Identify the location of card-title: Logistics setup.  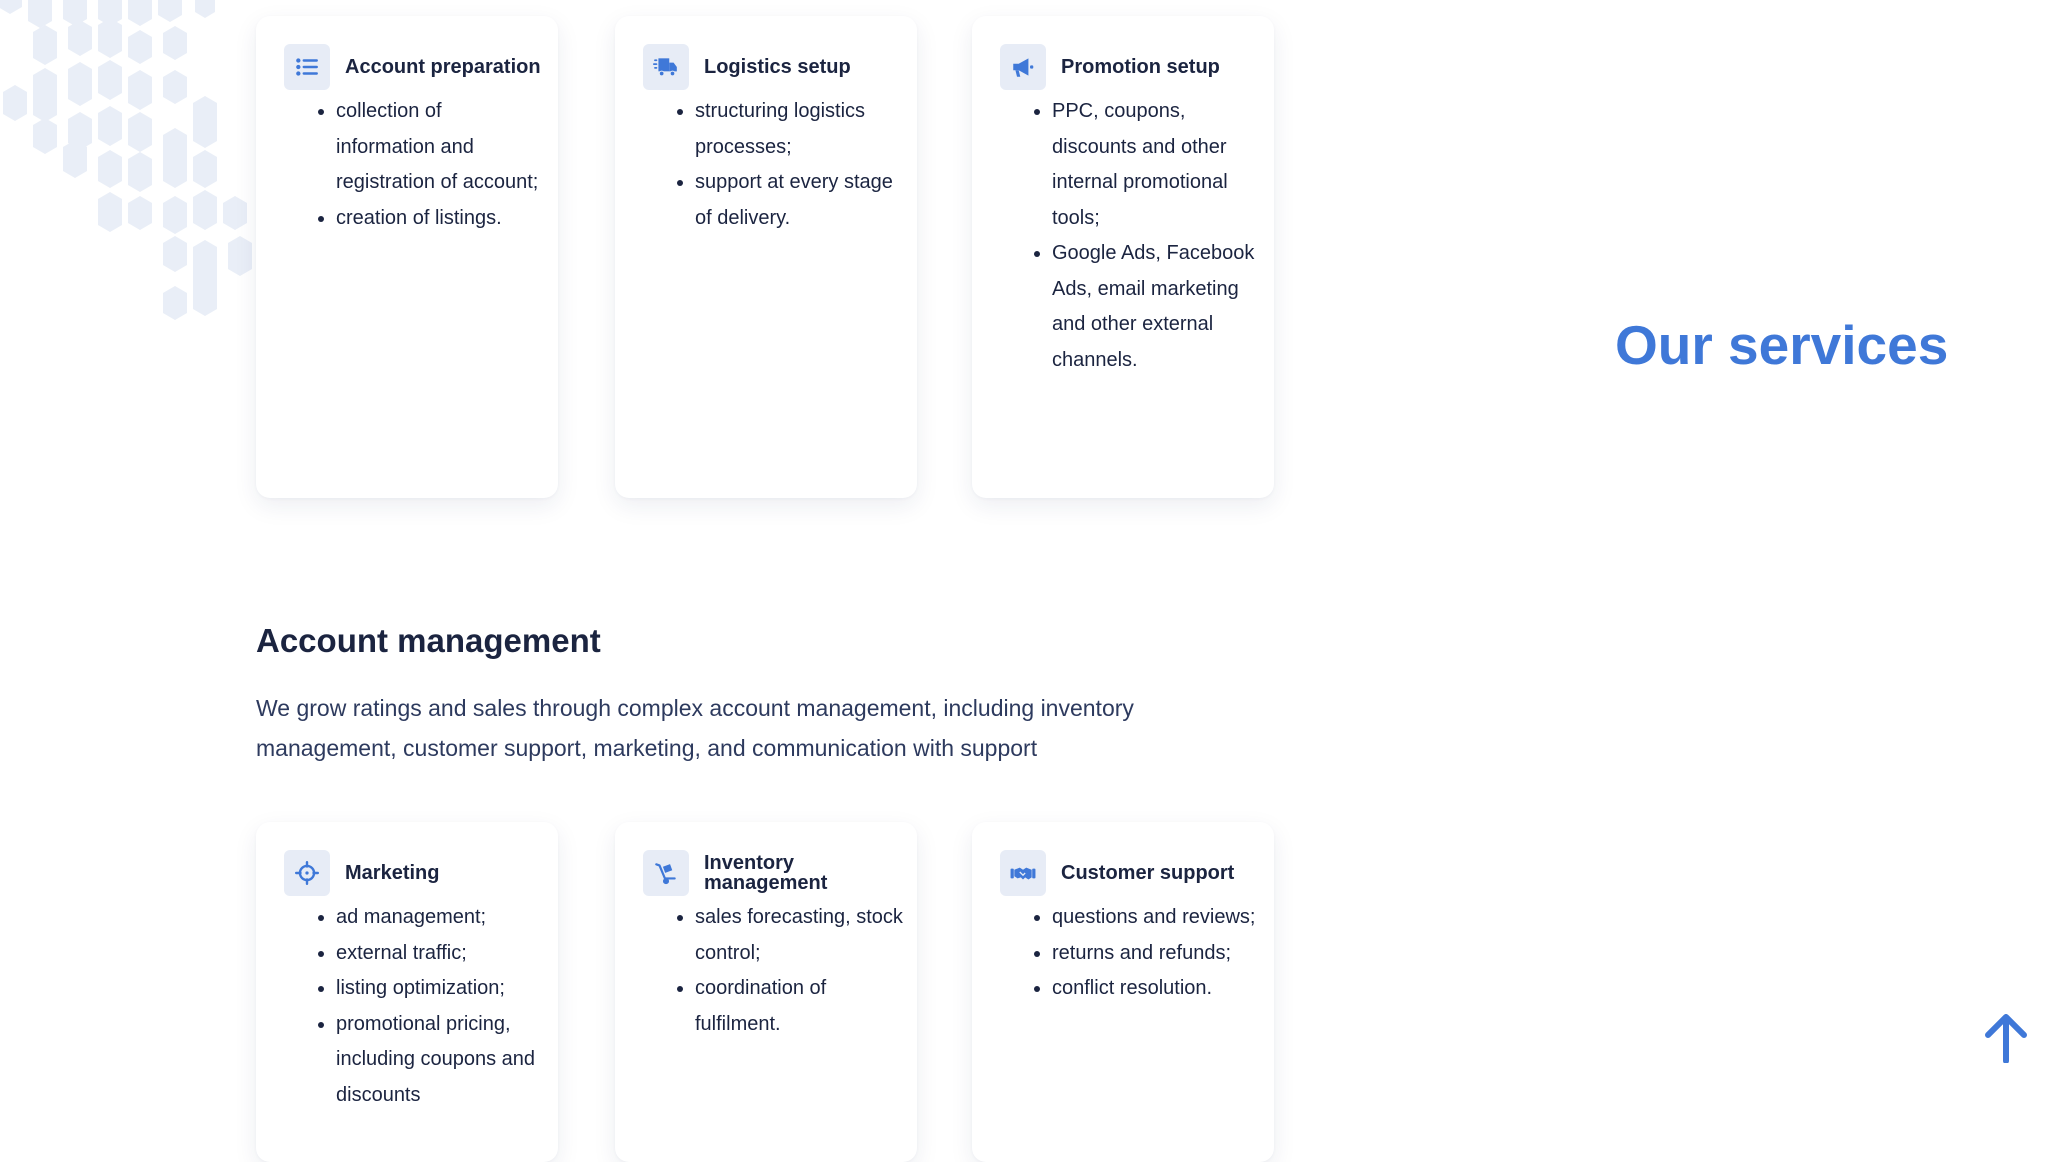
(777, 67).